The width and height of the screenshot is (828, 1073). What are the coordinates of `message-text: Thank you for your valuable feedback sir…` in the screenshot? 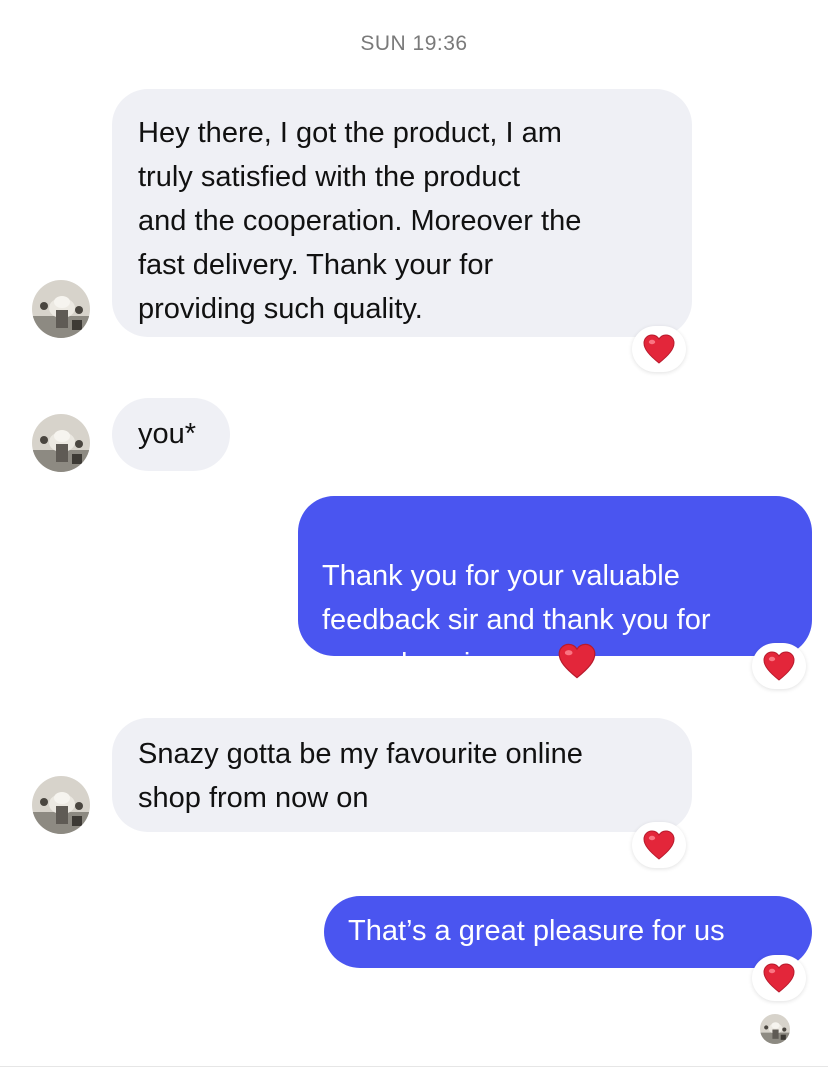 It's located at (516, 620).